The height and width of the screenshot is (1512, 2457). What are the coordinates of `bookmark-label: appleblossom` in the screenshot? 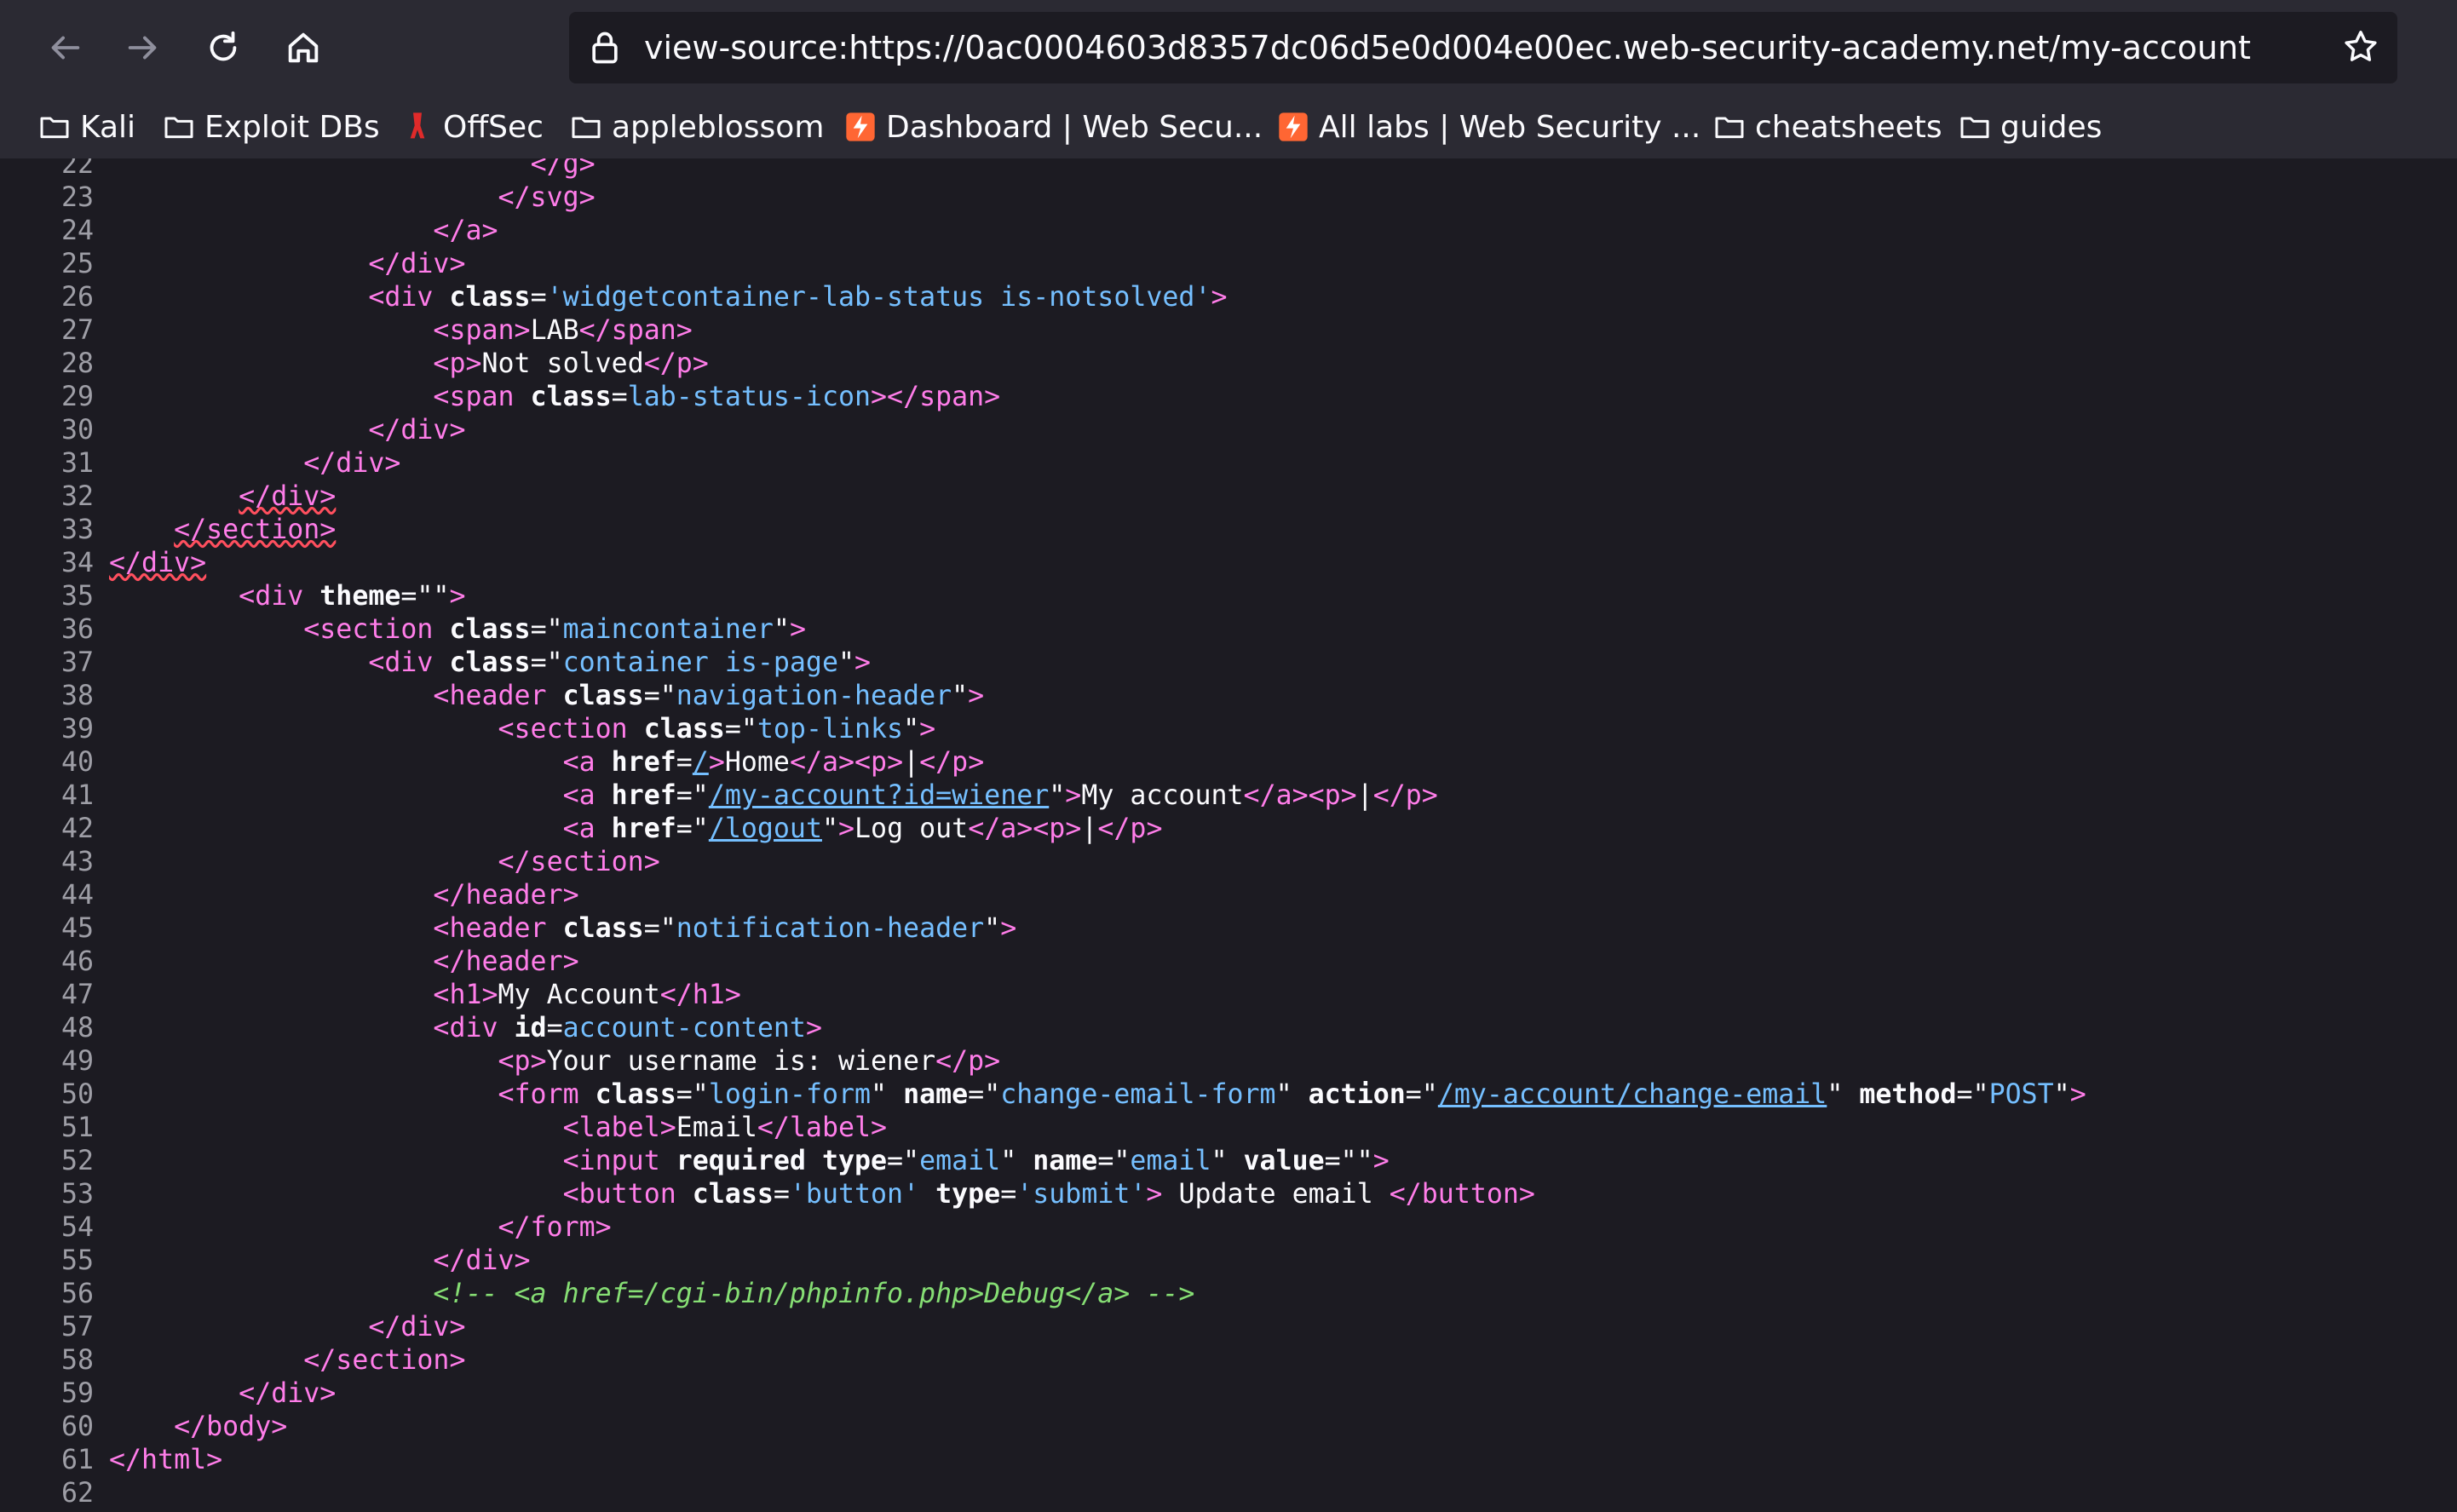 It's located at (718, 127).